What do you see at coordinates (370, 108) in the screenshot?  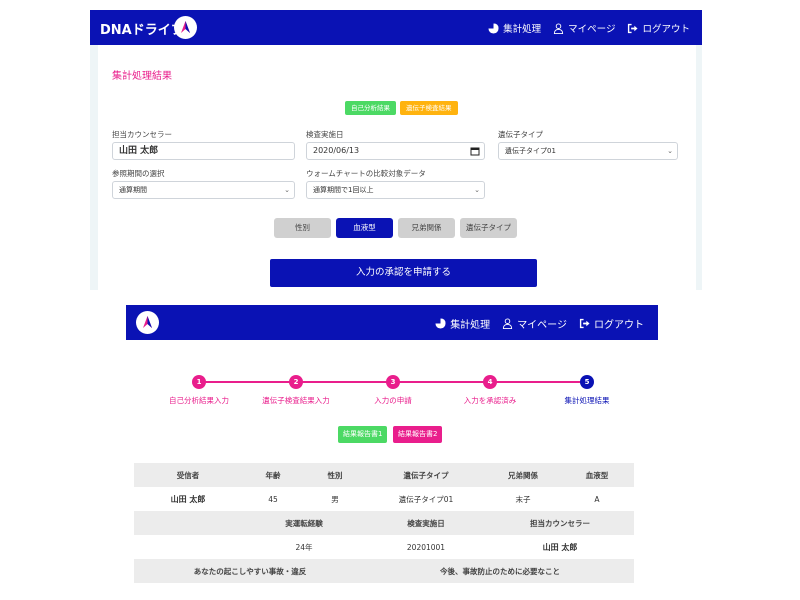 I see `self-analysis-tag: 自己分析結果` at bounding box center [370, 108].